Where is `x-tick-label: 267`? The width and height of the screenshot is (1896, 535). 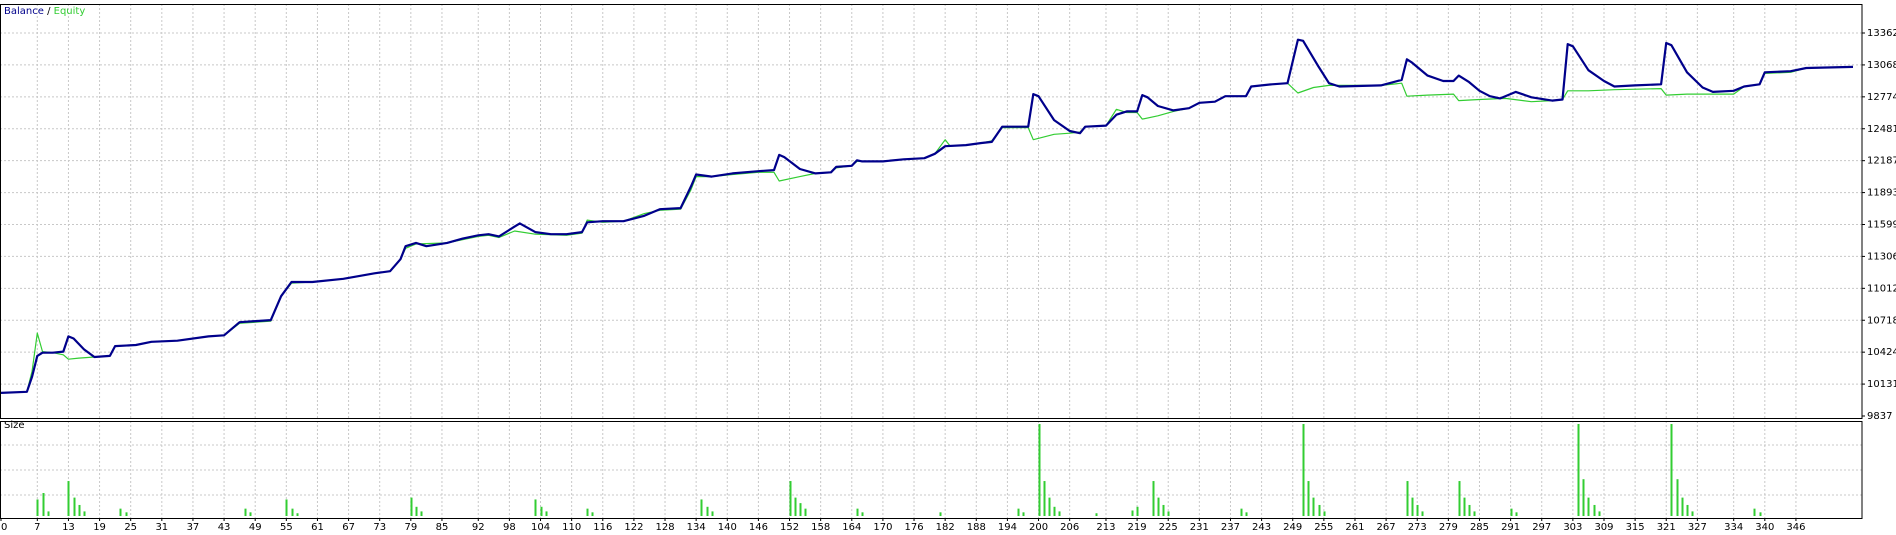 x-tick-label: 267 is located at coordinates (1386, 526).